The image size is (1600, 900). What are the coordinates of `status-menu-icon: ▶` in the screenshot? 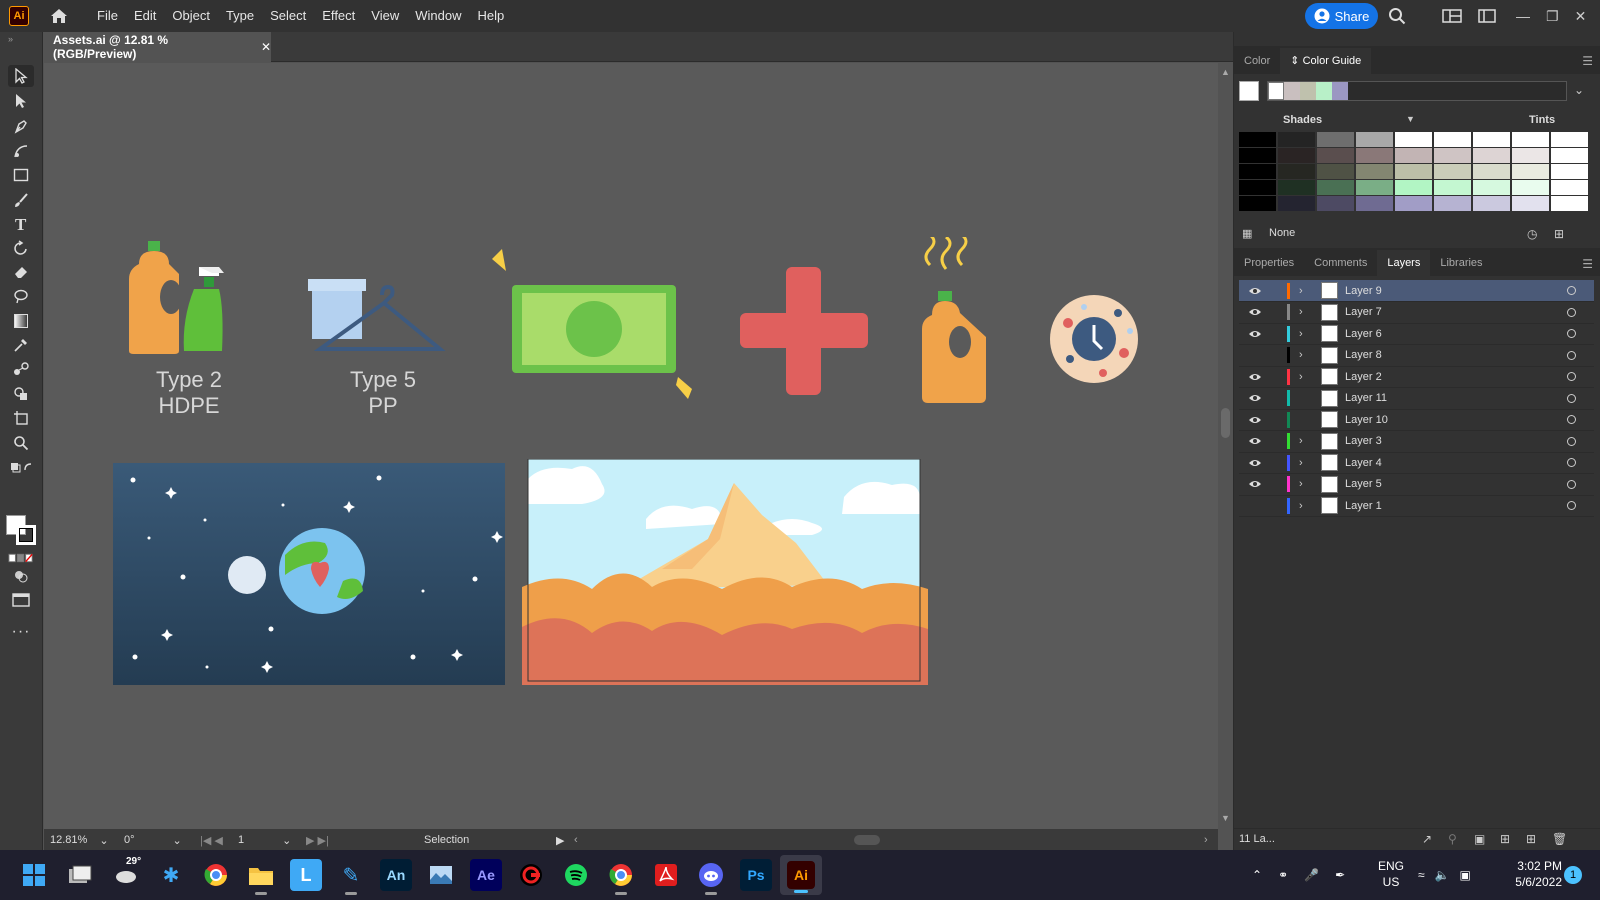 It's located at (560, 840).